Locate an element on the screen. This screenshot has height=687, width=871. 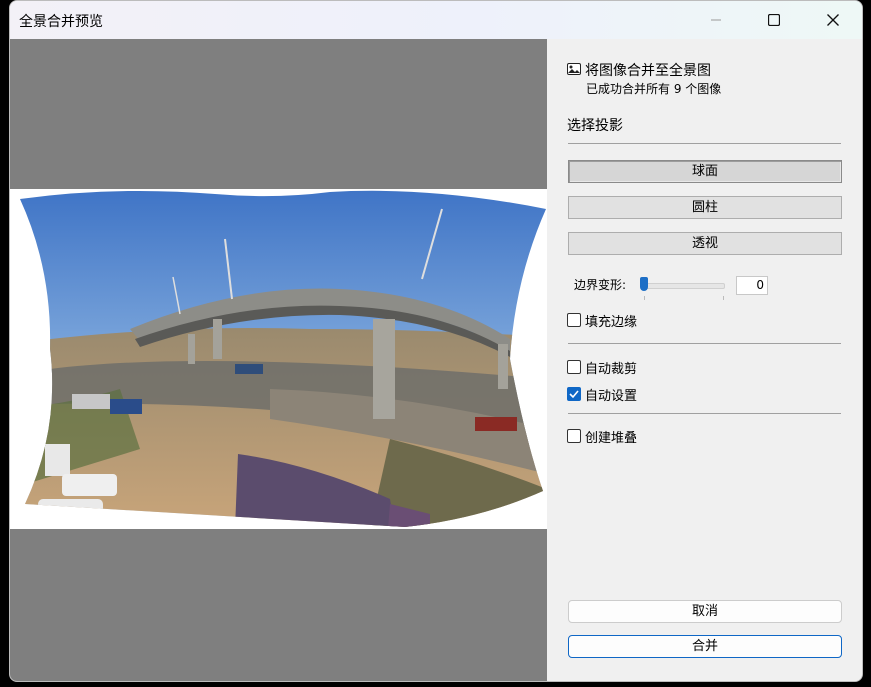
close-button is located at coordinates (833, 20).